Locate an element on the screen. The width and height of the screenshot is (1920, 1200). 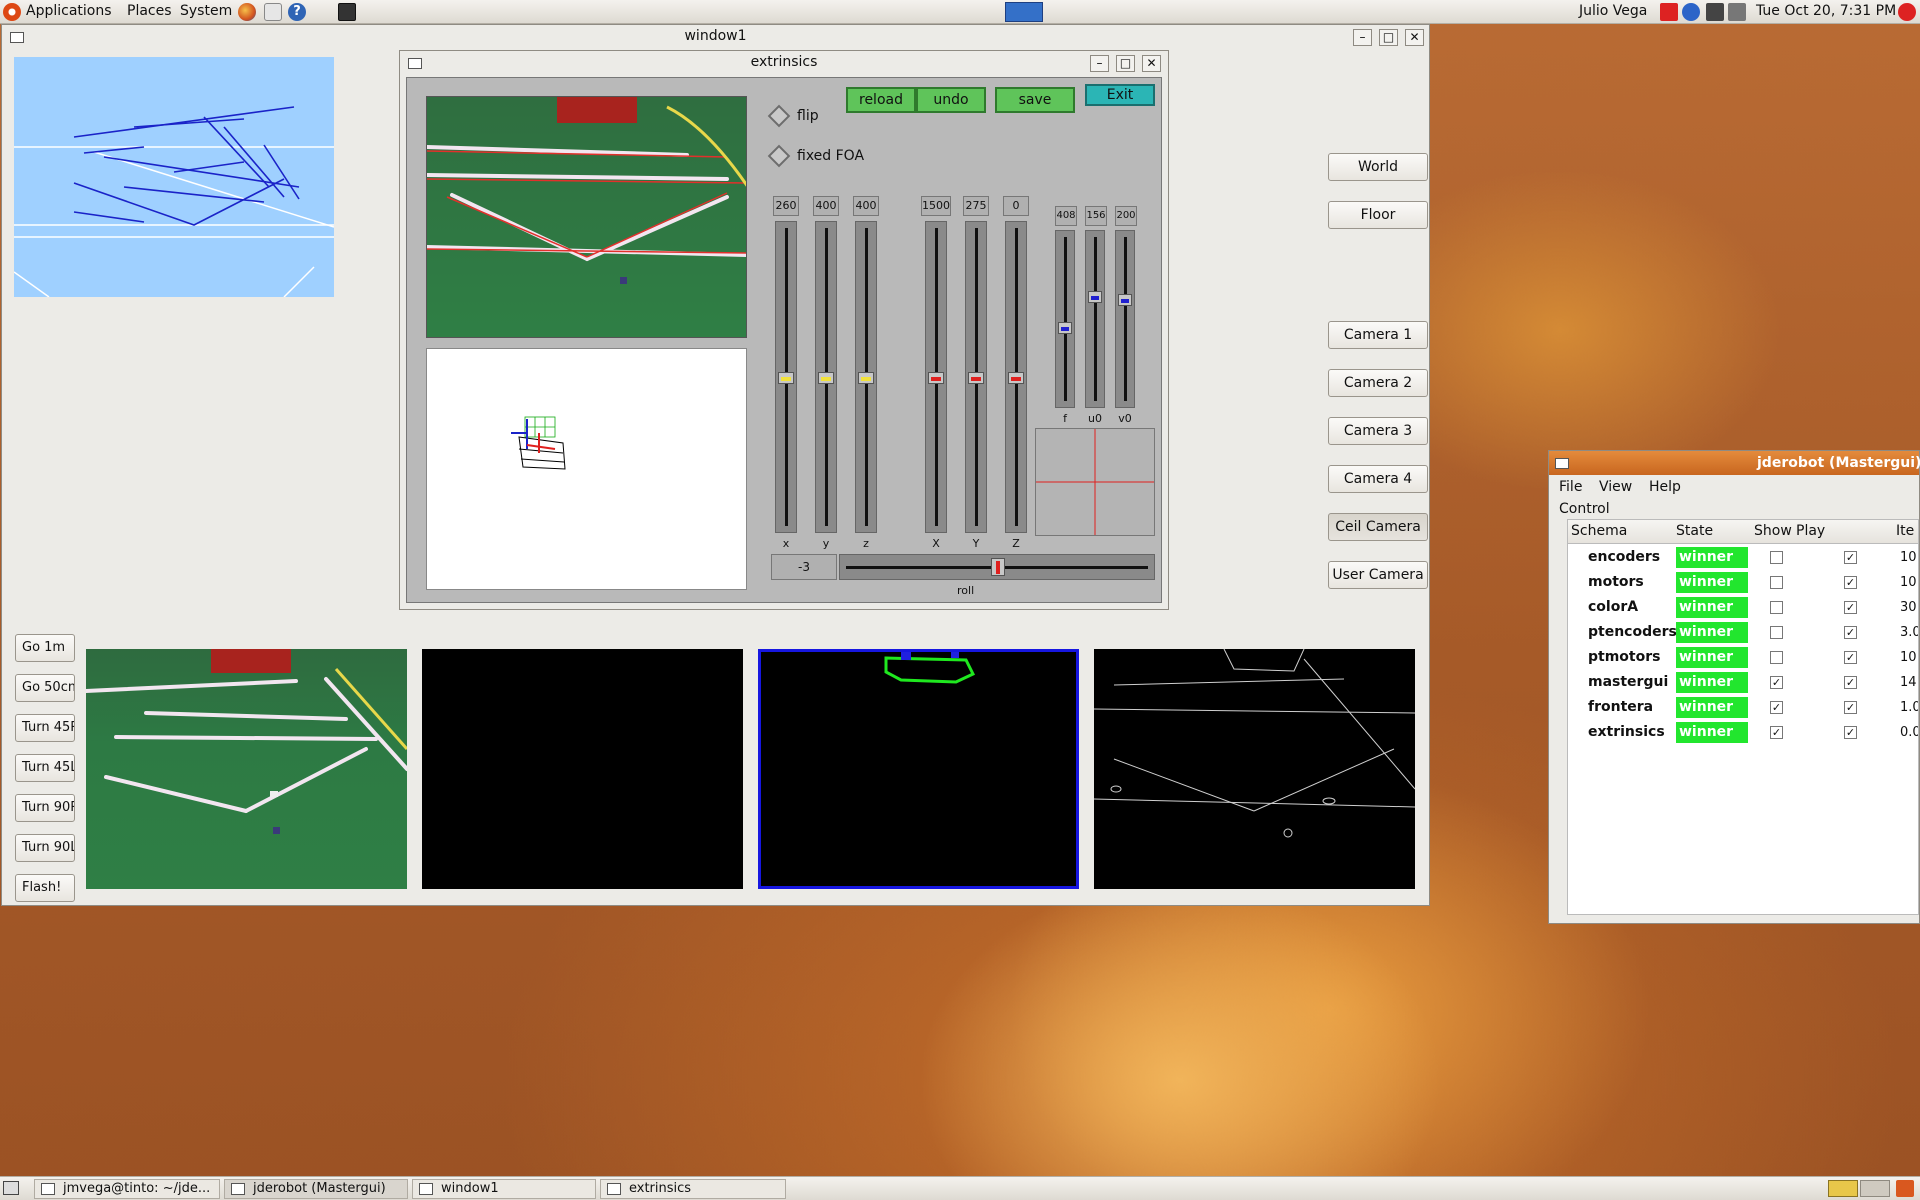
camera-4-button: Camera 4 is located at coordinates (1378, 479).